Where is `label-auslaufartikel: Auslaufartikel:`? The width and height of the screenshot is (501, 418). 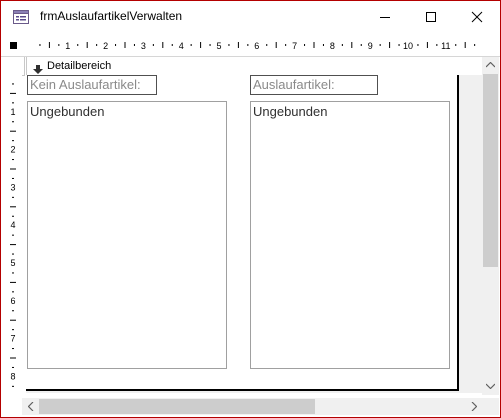
label-auslaufartikel: Auslaufartikel: is located at coordinates (314, 85).